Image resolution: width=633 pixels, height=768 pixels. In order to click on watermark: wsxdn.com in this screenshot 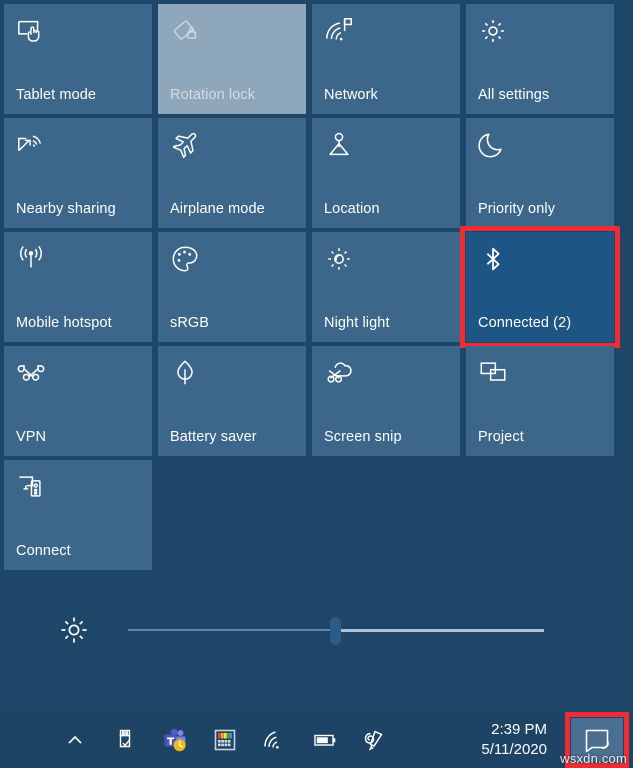, I will do `click(593, 758)`.